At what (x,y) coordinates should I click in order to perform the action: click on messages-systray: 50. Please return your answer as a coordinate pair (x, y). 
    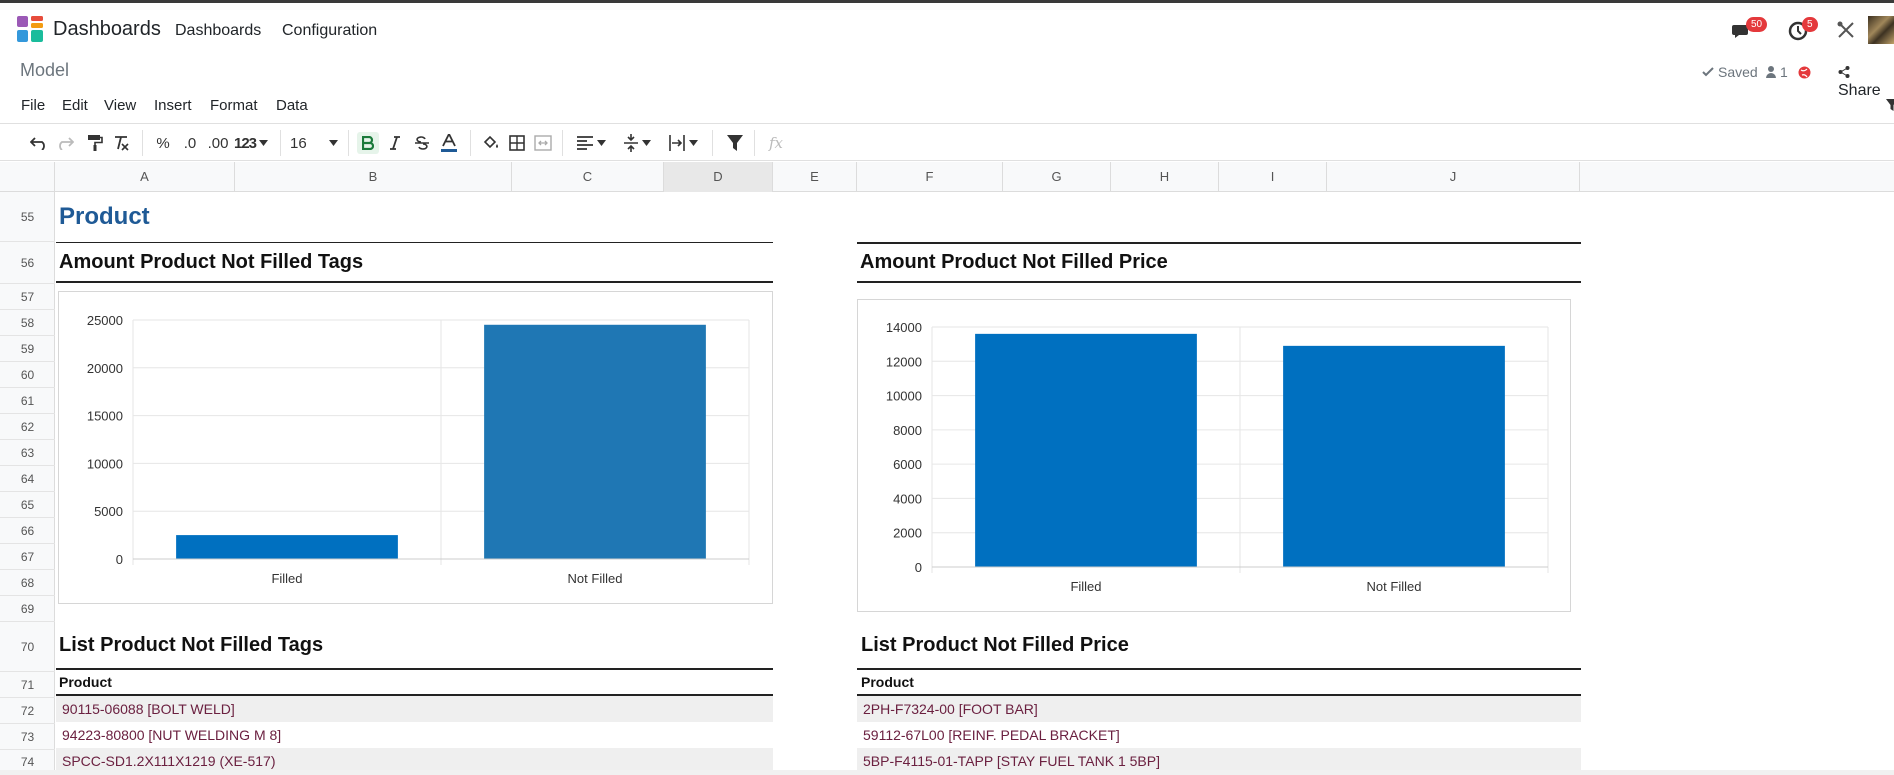
    Looking at the image, I should click on (1752, 29).